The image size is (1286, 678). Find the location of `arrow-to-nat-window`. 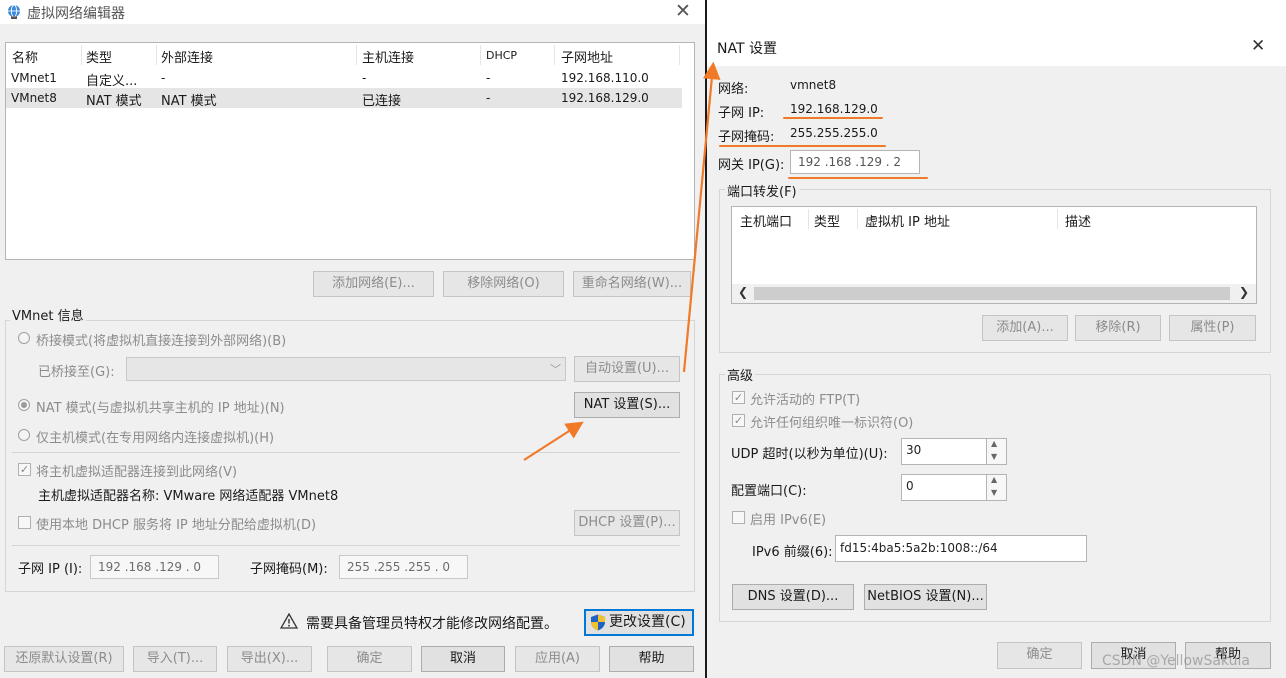

arrow-to-nat-window is located at coordinates (701, 217).